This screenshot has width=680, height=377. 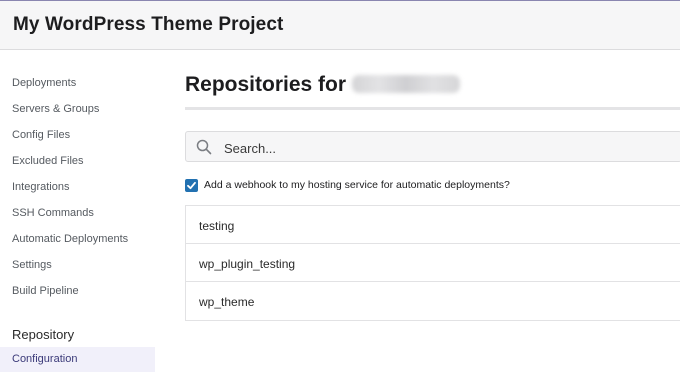 I want to click on page-title-text: Repositories for, so click(x=266, y=84).